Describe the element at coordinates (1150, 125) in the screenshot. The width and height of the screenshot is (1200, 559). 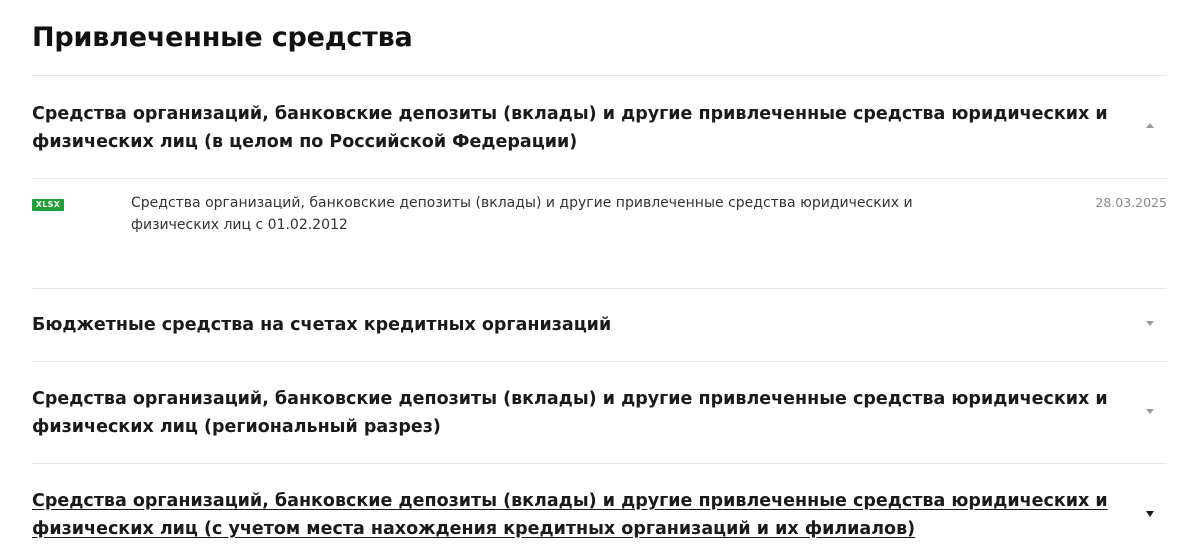
I see `caret-up-icon` at that location.